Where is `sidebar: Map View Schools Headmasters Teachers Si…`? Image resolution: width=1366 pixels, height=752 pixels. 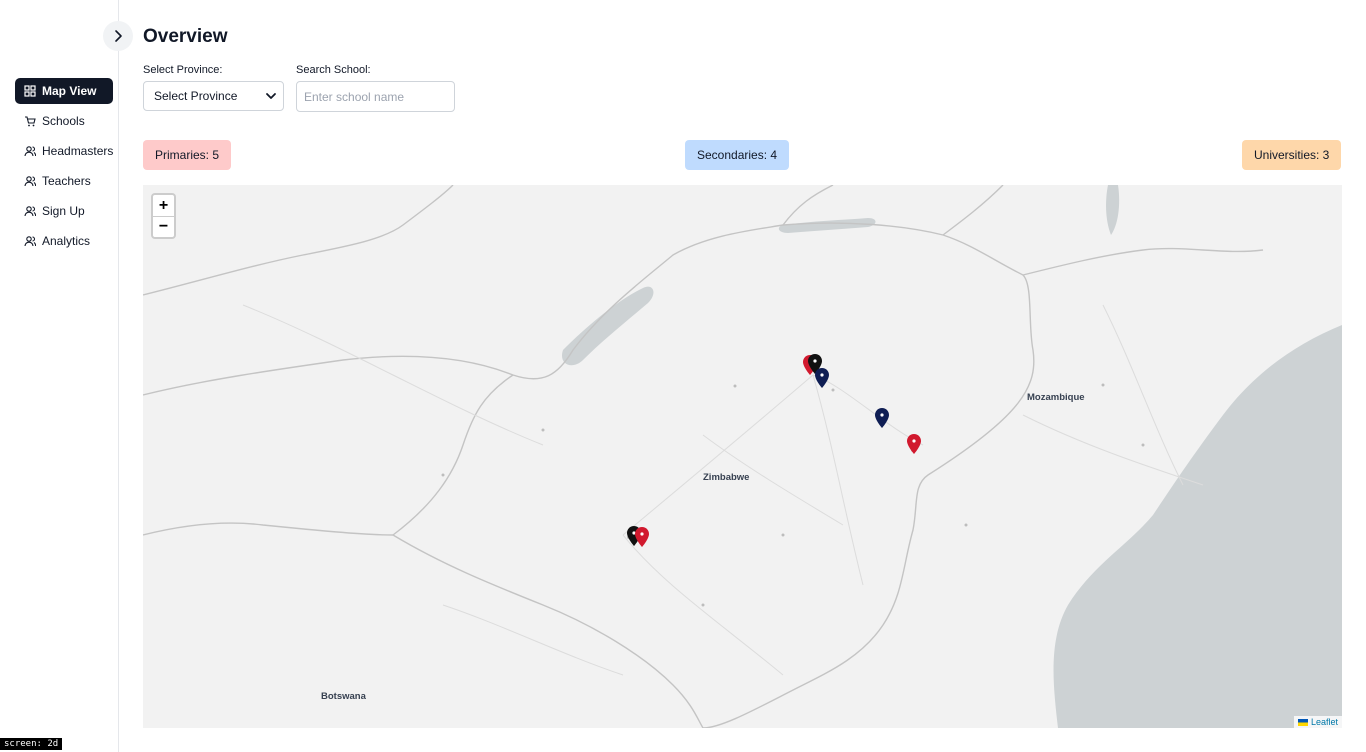 sidebar: Map View Schools Headmasters Teachers Si… is located at coordinates (59, 376).